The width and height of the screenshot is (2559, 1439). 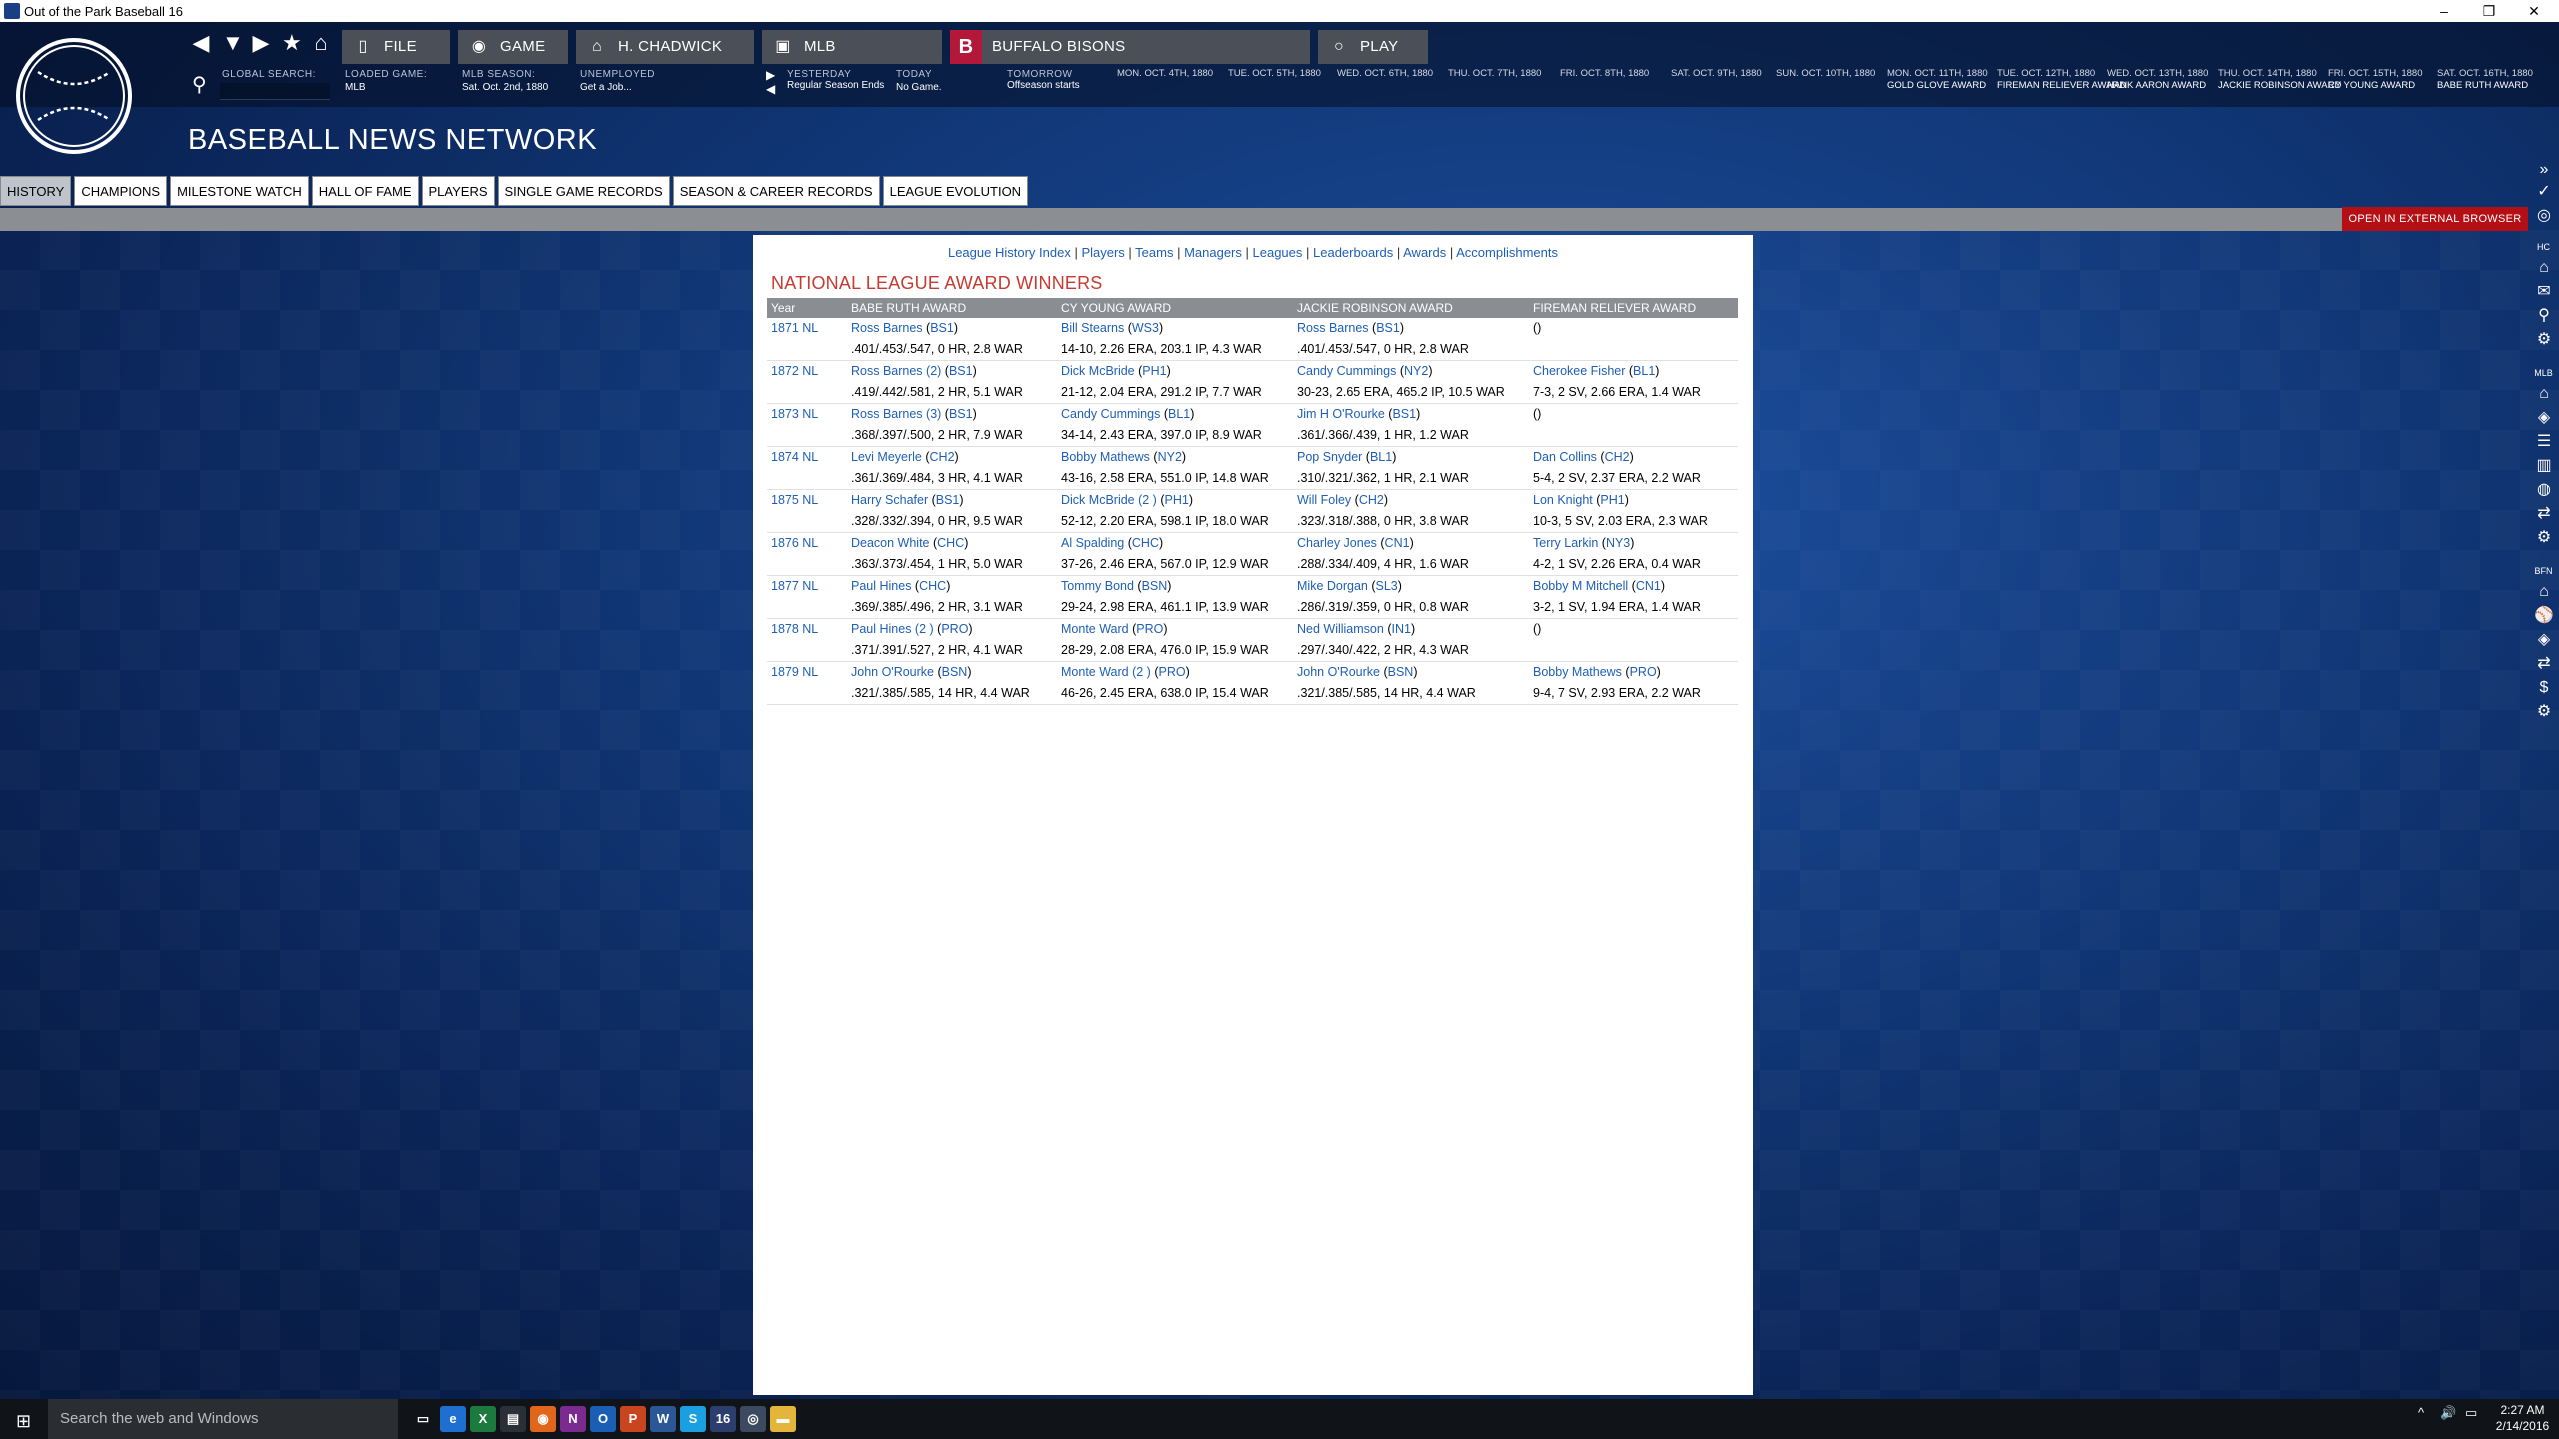 What do you see at coordinates (1106, 672) in the screenshot?
I see `player-link: Monte Ward (2 )` at bounding box center [1106, 672].